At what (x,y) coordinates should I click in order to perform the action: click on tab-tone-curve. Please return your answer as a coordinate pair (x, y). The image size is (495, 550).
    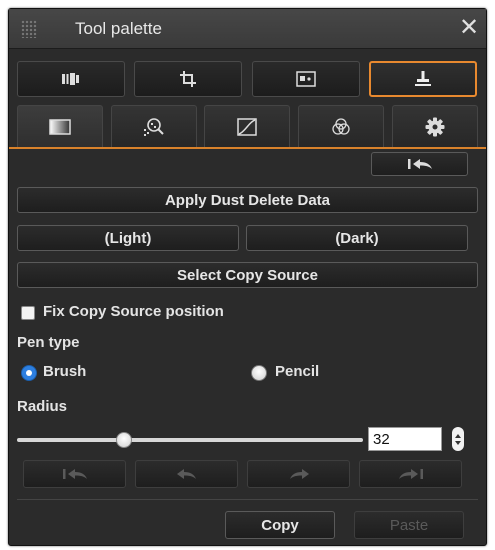
    Looking at the image, I should click on (247, 126).